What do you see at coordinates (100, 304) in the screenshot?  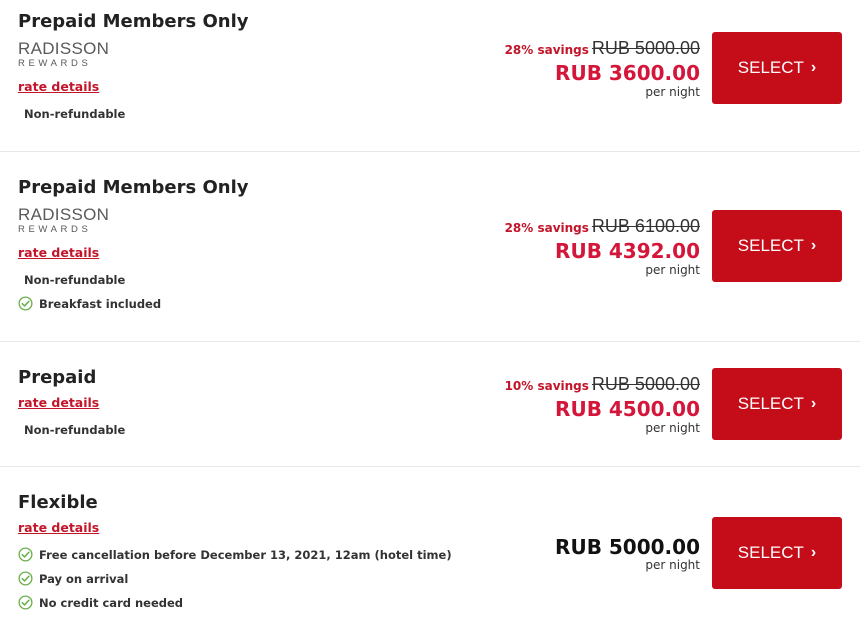 I see `feature-breakfast-included: Breakfast included` at bounding box center [100, 304].